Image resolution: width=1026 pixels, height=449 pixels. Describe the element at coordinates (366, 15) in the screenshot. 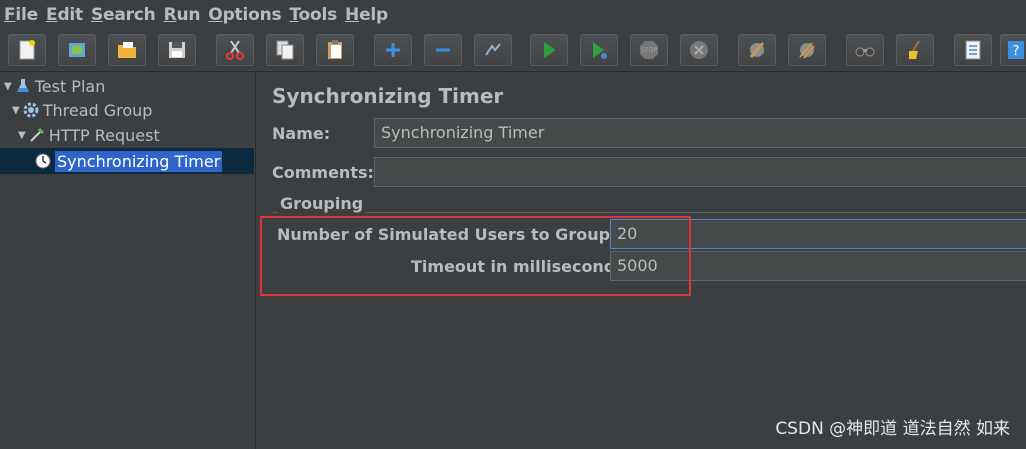

I see `menu-help: Help` at that location.